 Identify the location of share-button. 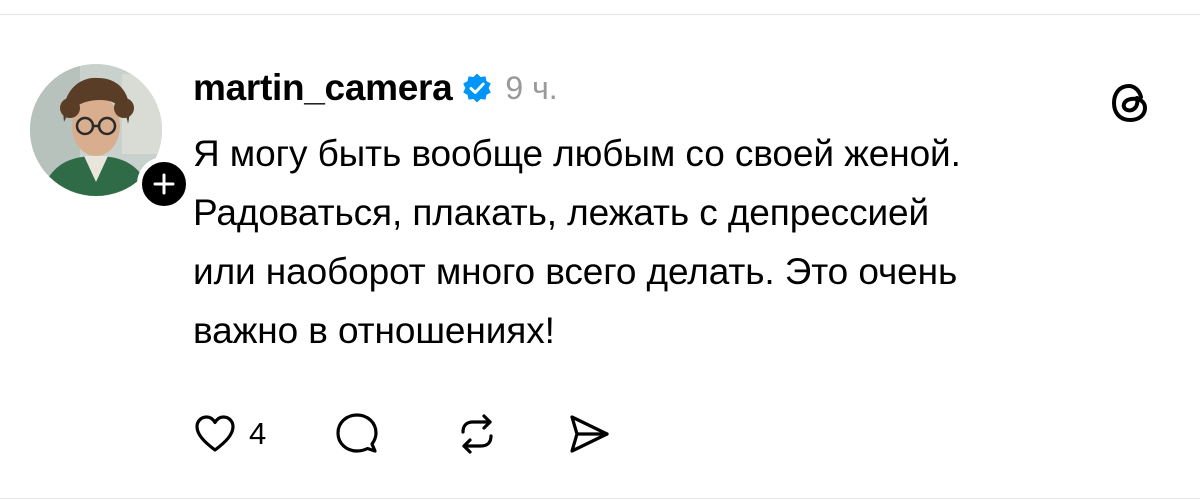
(589, 434).